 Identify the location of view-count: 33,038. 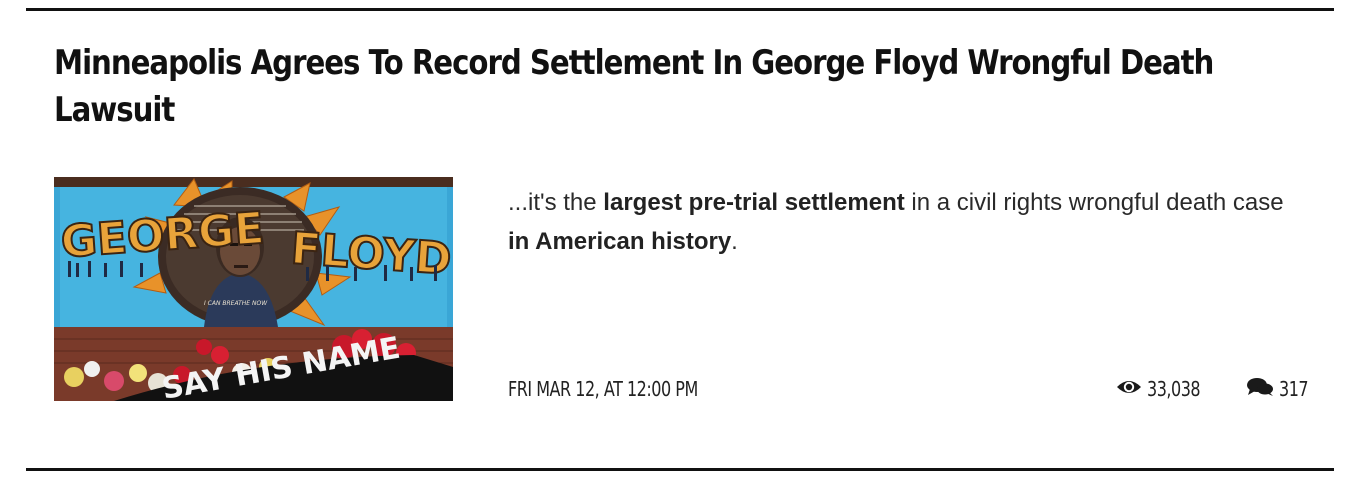
(1164, 389).